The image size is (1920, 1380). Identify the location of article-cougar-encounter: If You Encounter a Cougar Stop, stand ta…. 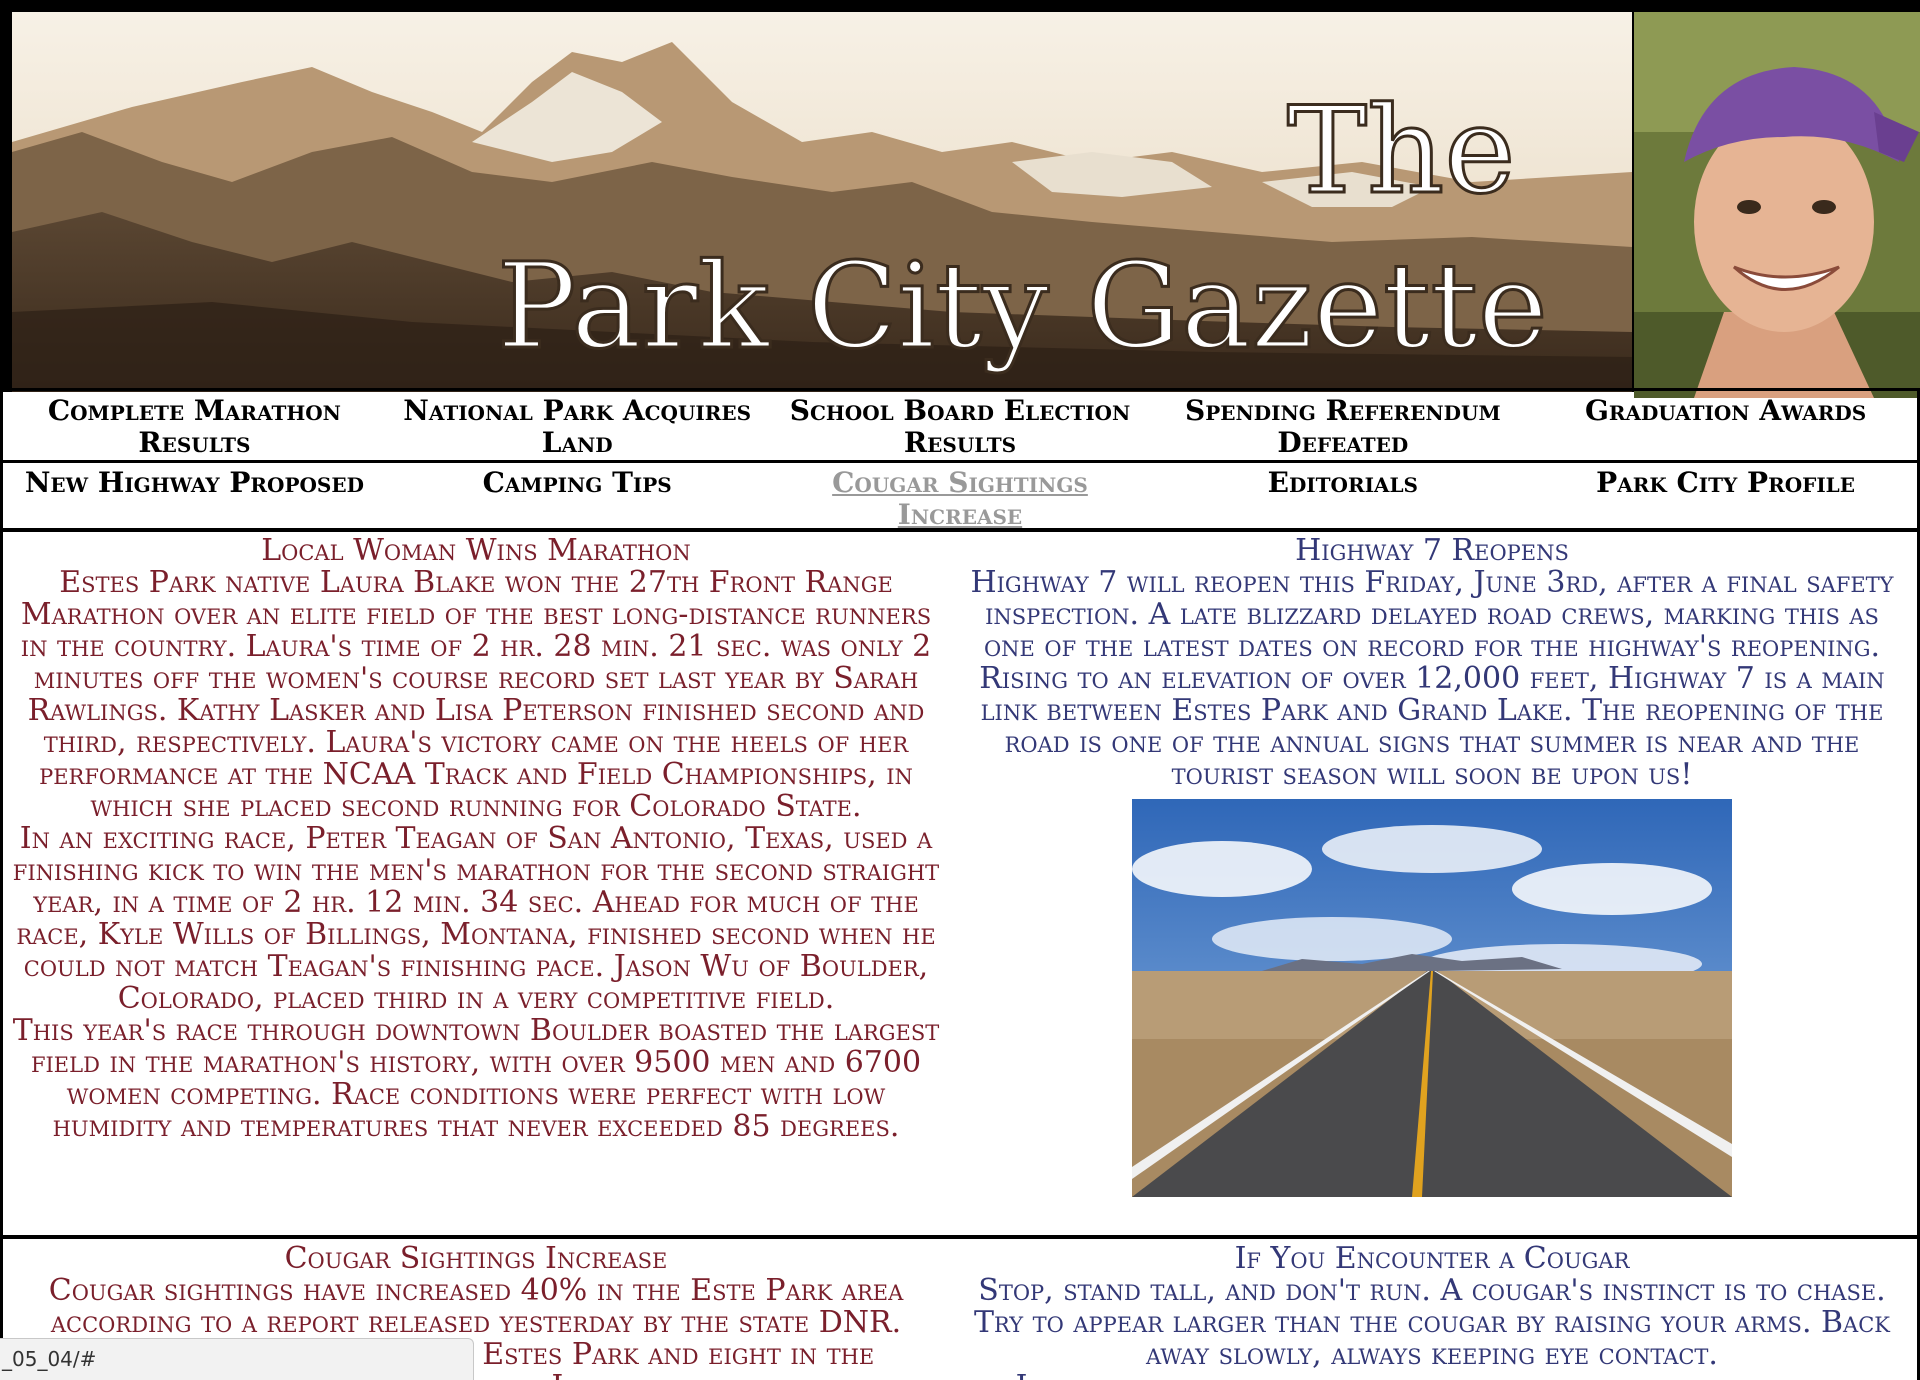
(1432, 1309).